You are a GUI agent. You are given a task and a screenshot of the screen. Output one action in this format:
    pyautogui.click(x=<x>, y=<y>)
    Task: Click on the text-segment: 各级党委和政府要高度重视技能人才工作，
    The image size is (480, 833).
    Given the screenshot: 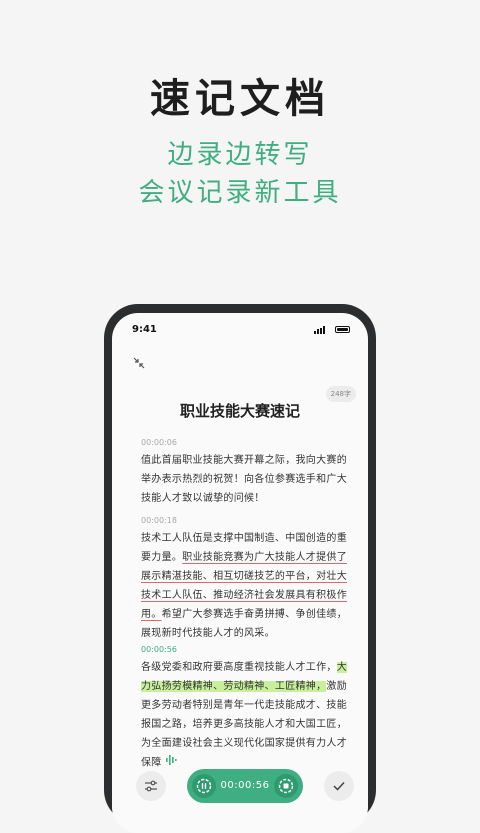 What is the action you would take?
    pyautogui.click(x=239, y=667)
    